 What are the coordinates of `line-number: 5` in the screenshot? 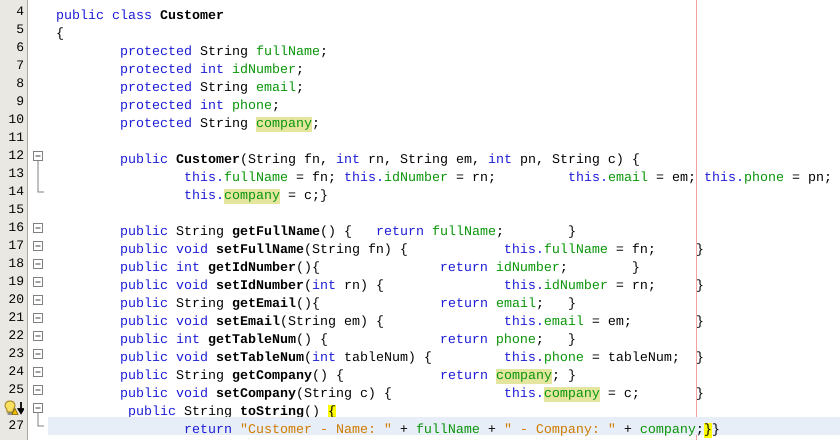 It's located at (20, 30).